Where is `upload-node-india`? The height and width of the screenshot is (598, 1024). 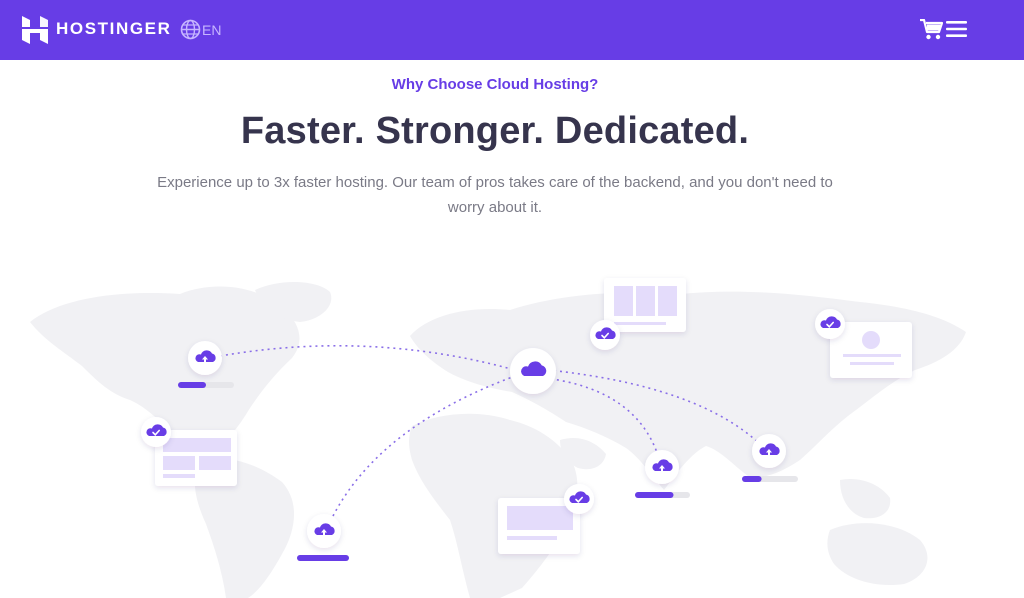
upload-node-india is located at coordinates (662, 467).